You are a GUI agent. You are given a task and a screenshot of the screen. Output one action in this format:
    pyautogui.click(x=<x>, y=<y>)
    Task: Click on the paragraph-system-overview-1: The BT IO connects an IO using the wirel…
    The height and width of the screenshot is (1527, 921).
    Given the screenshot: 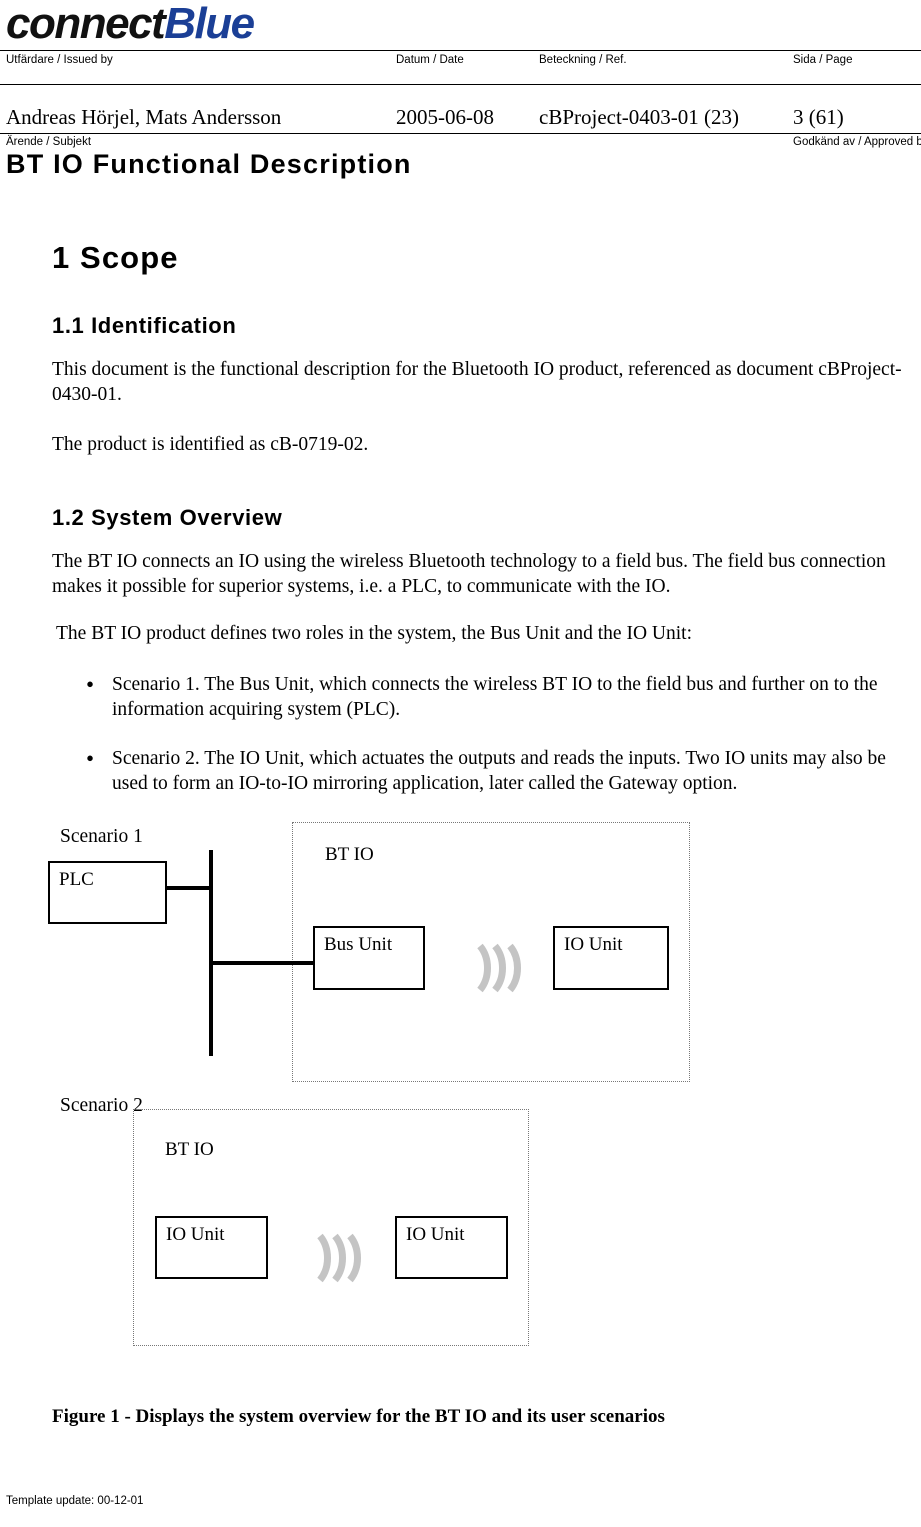 What is the action you would take?
    pyautogui.click(x=469, y=574)
    